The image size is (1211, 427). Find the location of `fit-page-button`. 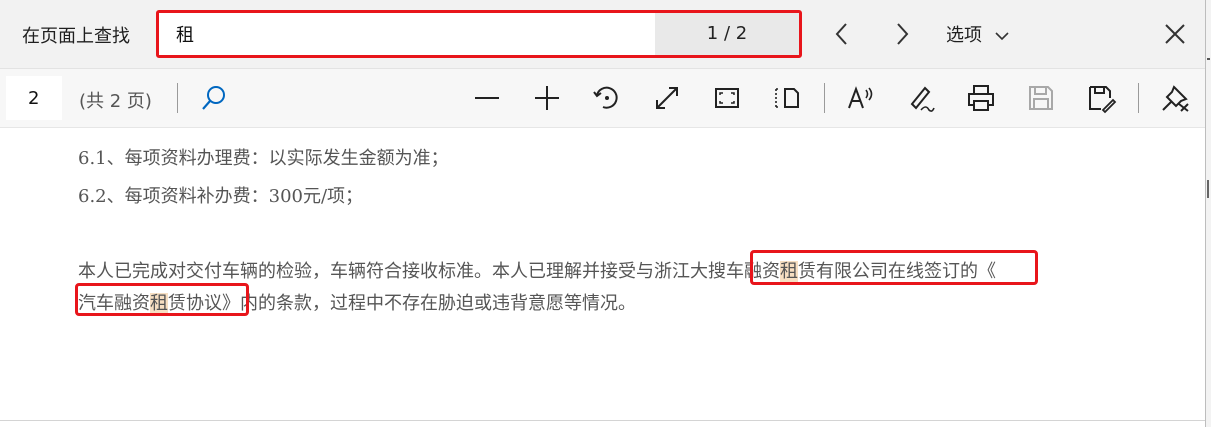

fit-page-button is located at coordinates (667, 98).